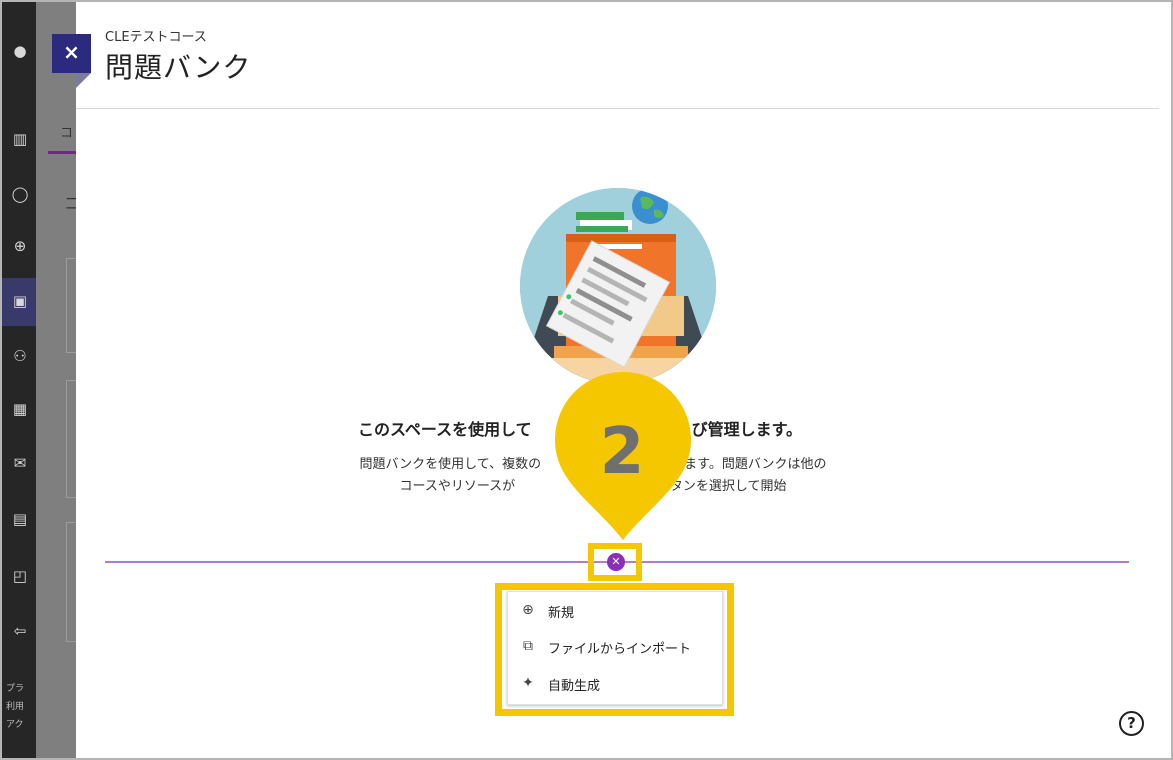 Image resolution: width=1173 pixels, height=760 pixels. What do you see at coordinates (620, 649) in the screenshot?
I see `menu-item-label: ファイルからインポート` at bounding box center [620, 649].